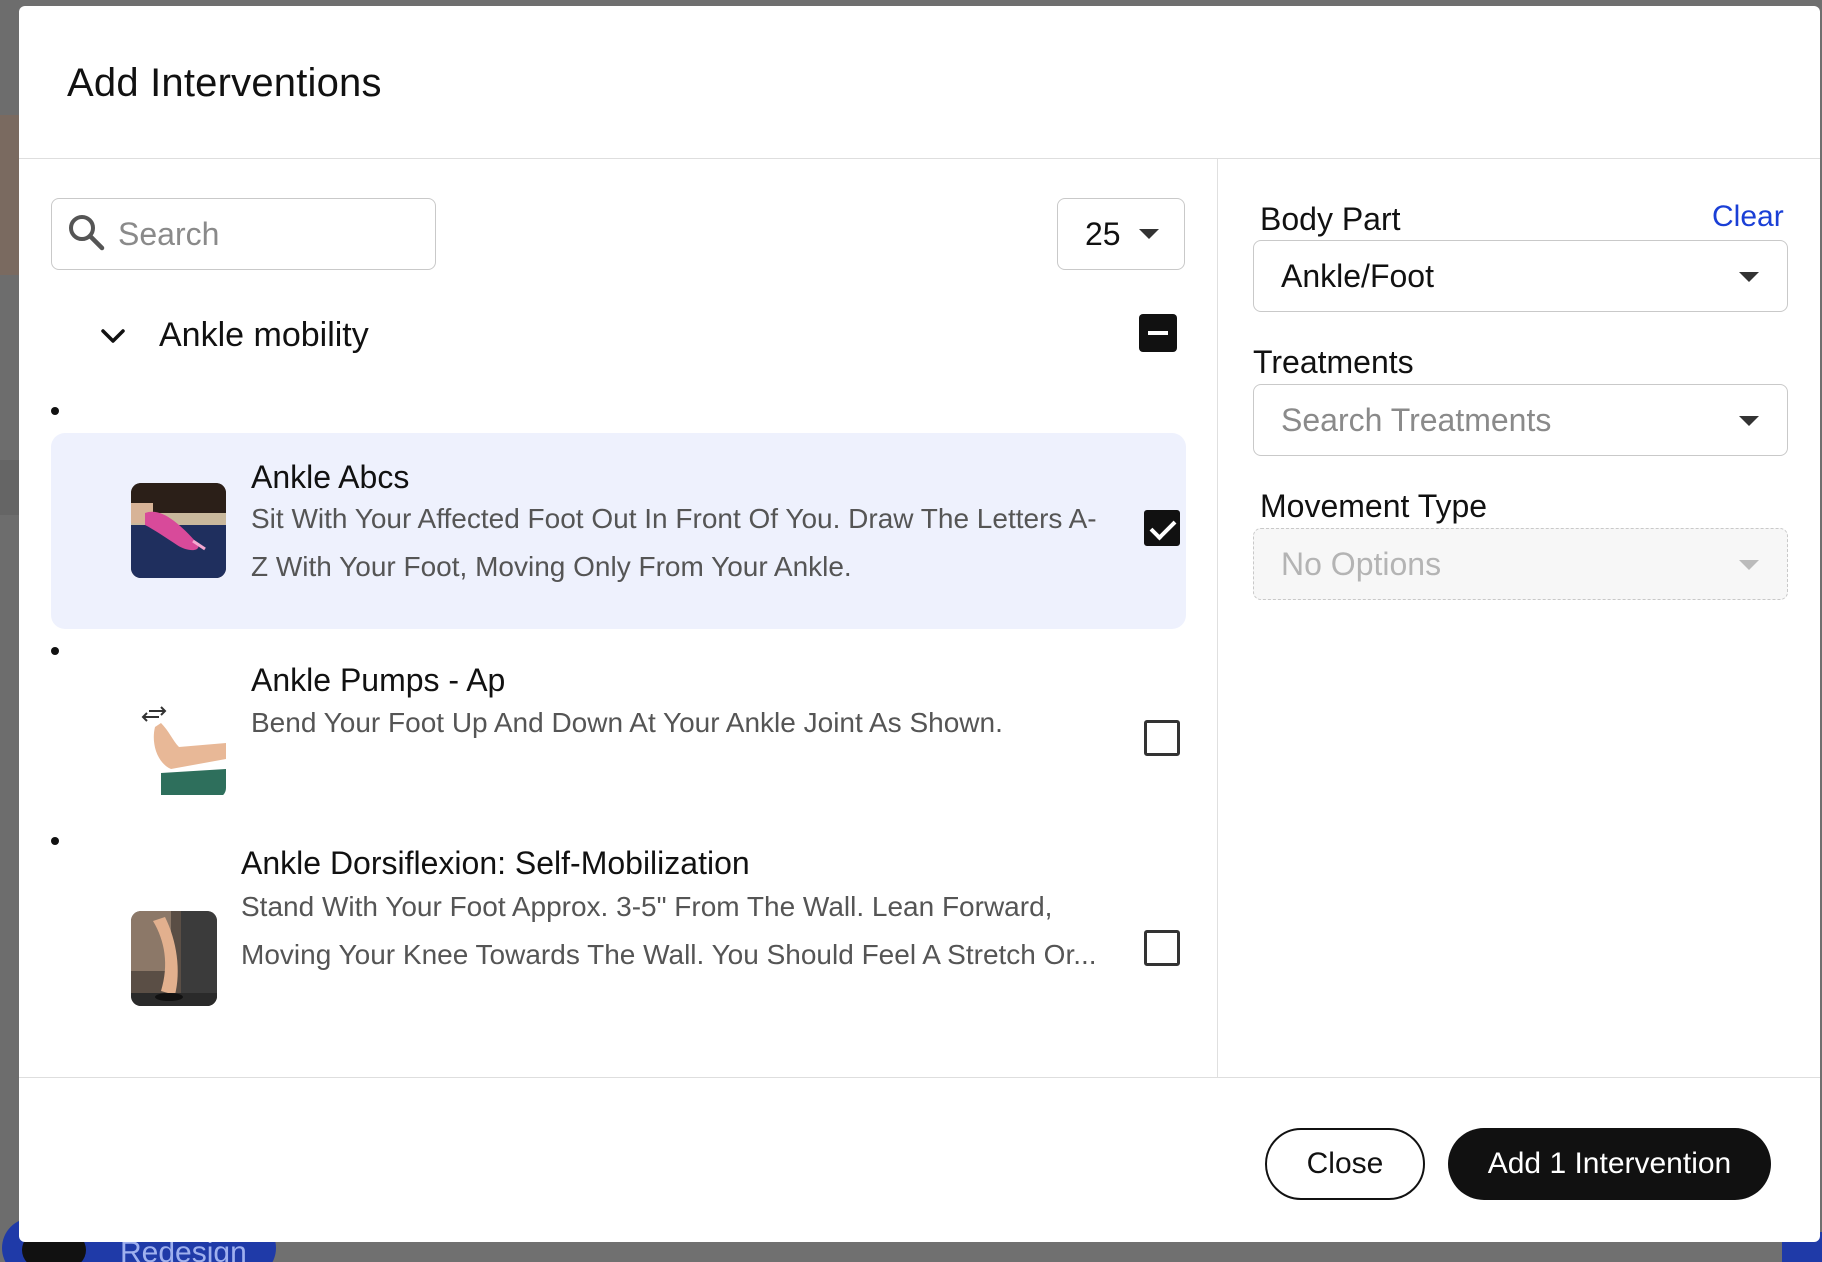 Image resolution: width=1822 pixels, height=1262 pixels. What do you see at coordinates (1520, 276) in the screenshot?
I see `body-part-select: Ankle/Foot` at bounding box center [1520, 276].